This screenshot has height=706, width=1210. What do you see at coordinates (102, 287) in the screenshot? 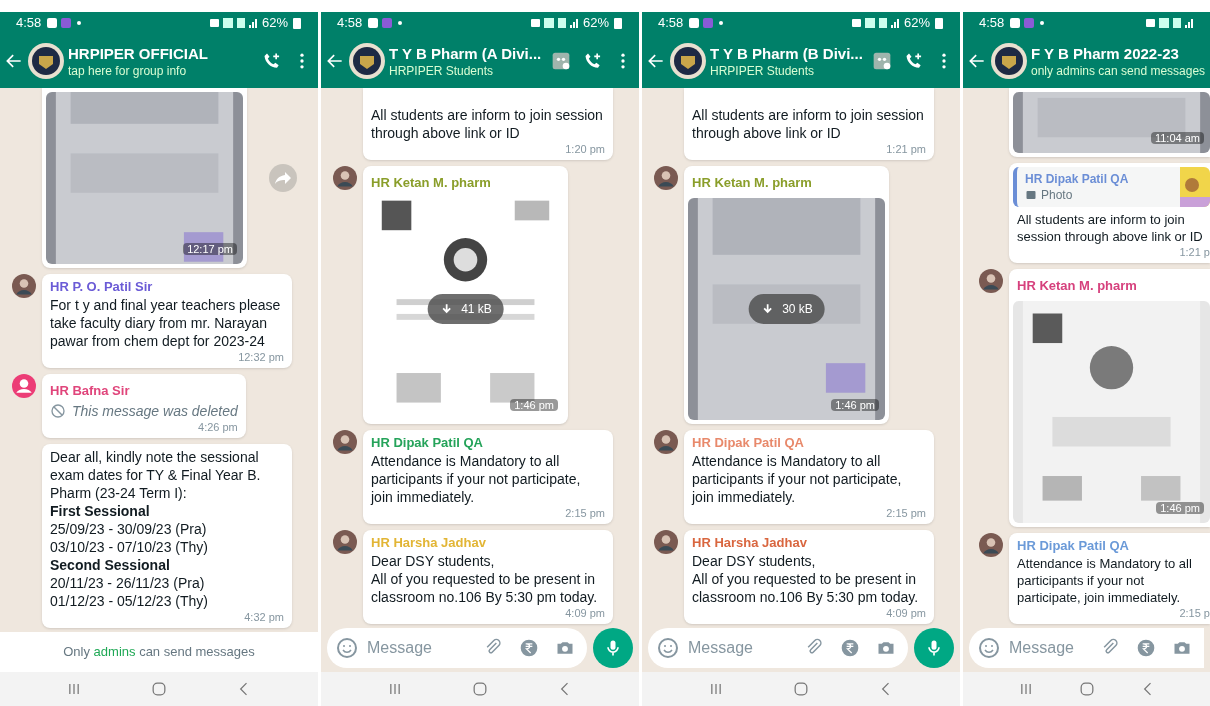
I see `sender-name: HR P. O. Patil Sir` at bounding box center [102, 287].